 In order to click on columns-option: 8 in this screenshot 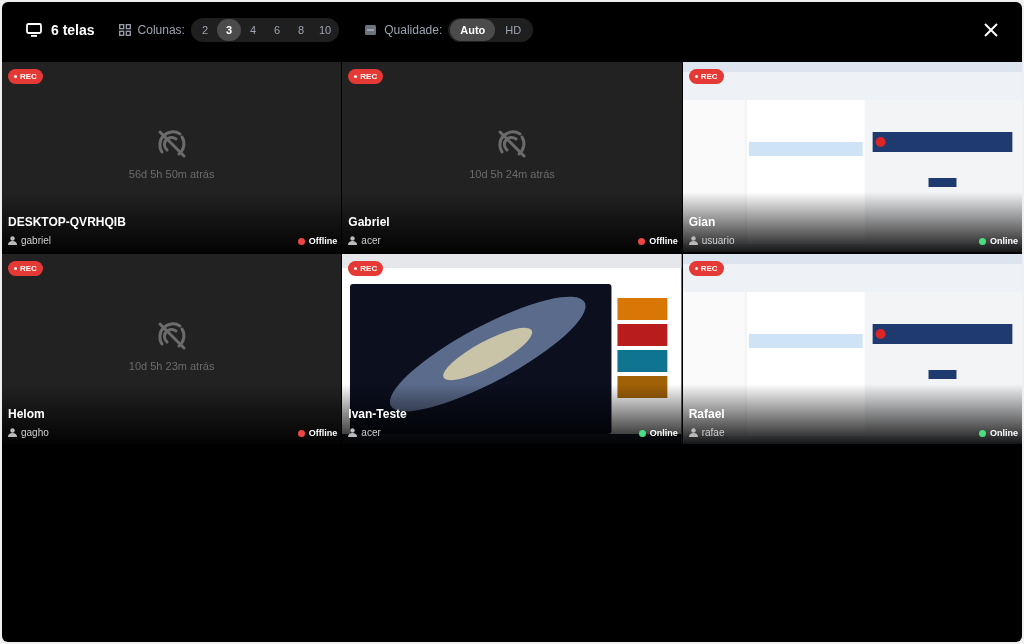, I will do `click(300, 30)`.